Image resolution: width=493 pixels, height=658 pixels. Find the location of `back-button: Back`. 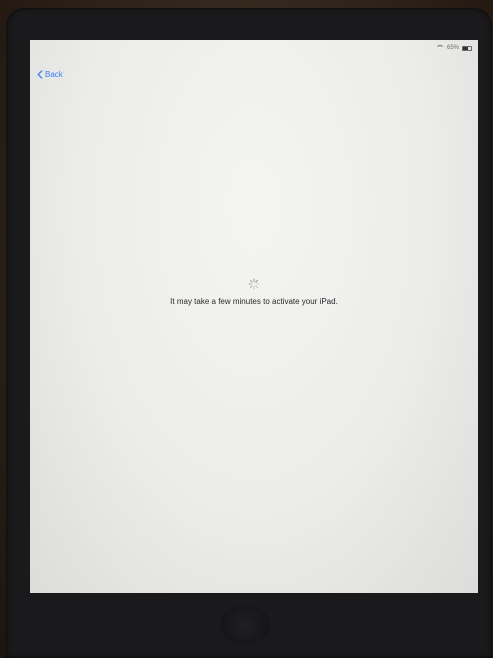

back-button: Back is located at coordinates (50, 74).